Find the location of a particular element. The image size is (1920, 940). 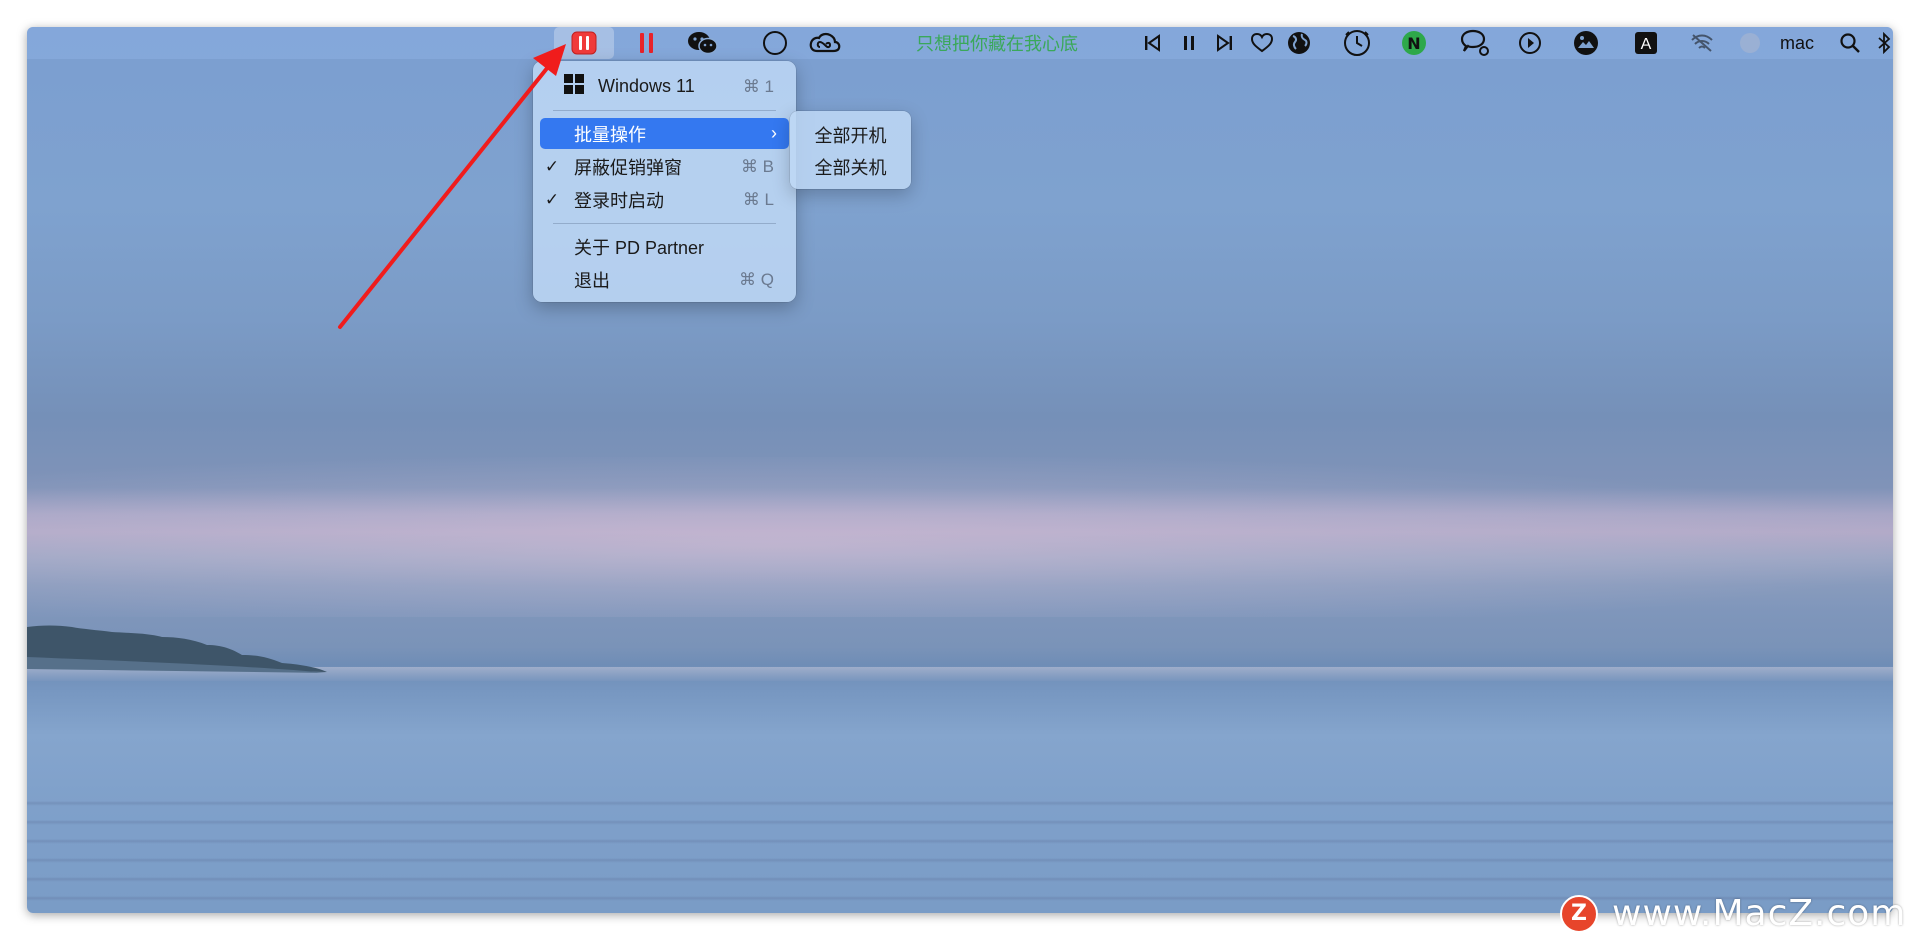

clock-icon is located at coordinates (1357, 43).